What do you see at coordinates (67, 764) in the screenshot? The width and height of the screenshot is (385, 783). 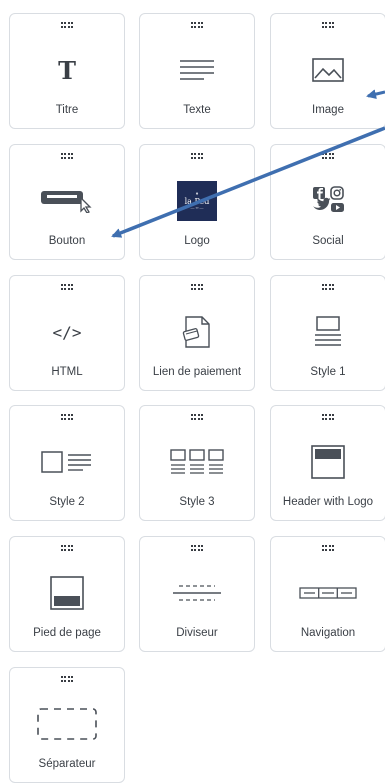 I see `block-label: Séparateur` at bounding box center [67, 764].